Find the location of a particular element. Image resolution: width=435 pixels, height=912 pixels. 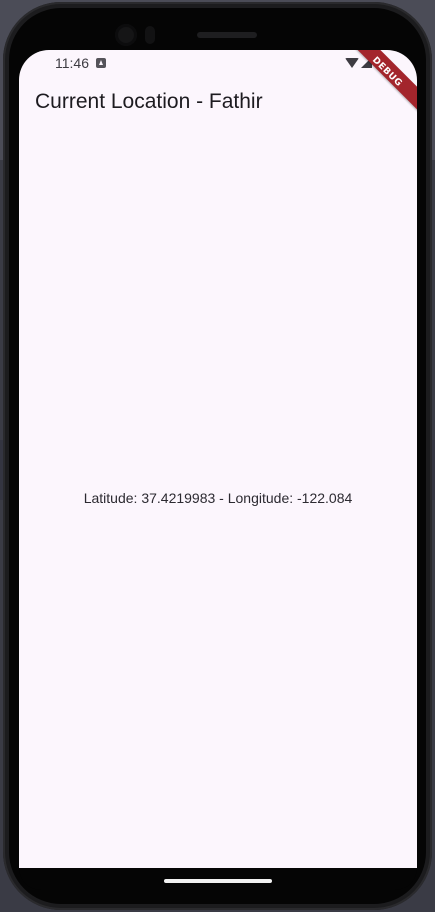

proximity-sensor is located at coordinates (150, 35).